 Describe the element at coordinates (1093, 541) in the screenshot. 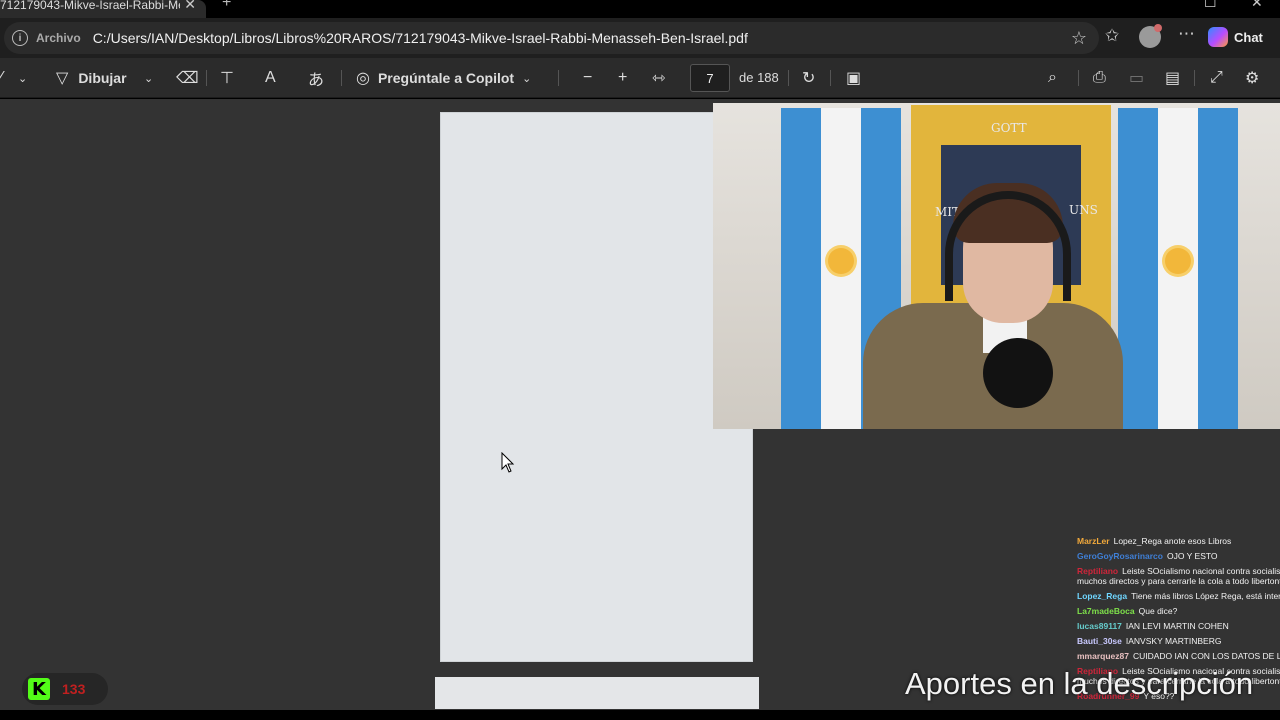

I see `chat-username: MarzLer` at that location.